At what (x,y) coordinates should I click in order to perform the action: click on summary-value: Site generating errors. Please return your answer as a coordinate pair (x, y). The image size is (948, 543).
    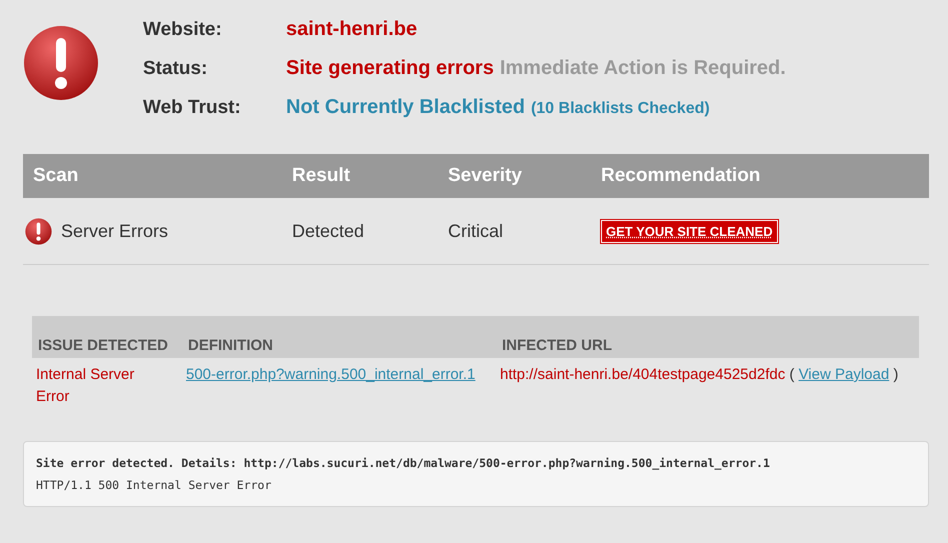
    Looking at the image, I should click on (390, 68).